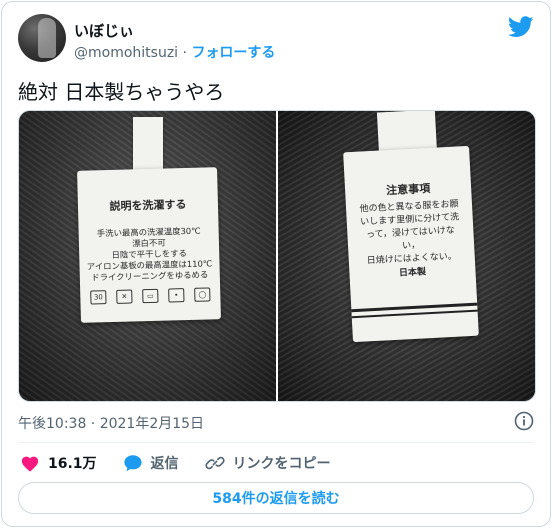 The image size is (552, 528). Describe the element at coordinates (176, 295) in the screenshot. I see `iron-icon: •` at that location.